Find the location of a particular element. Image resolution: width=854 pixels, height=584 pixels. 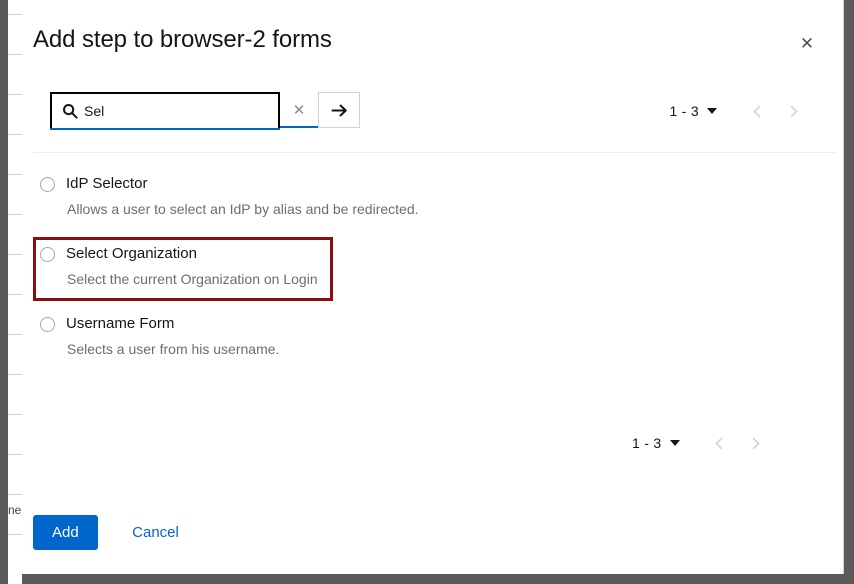

background-text-snippet: ne is located at coordinates (15, 510).